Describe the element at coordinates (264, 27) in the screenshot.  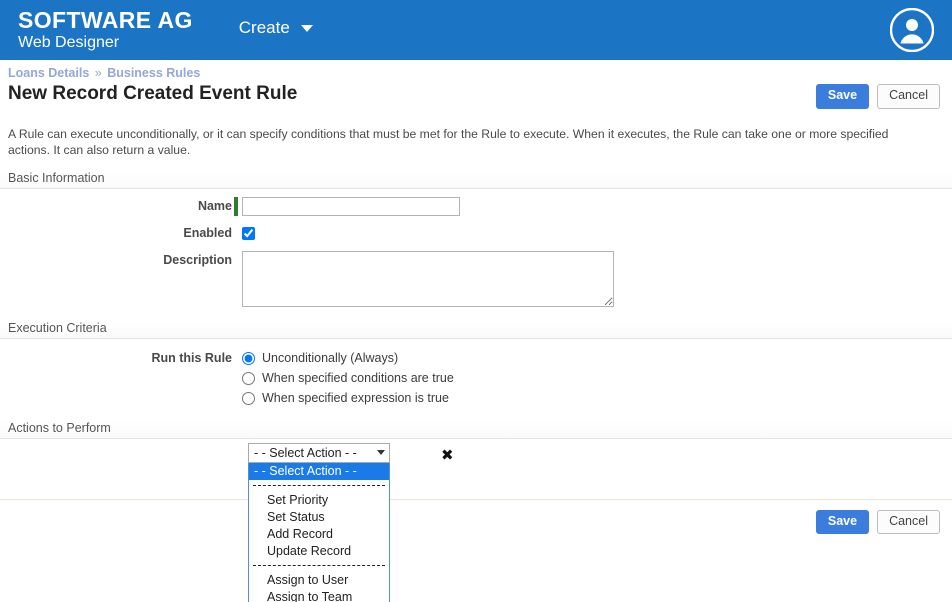
I see `create-menu-label: Create` at that location.